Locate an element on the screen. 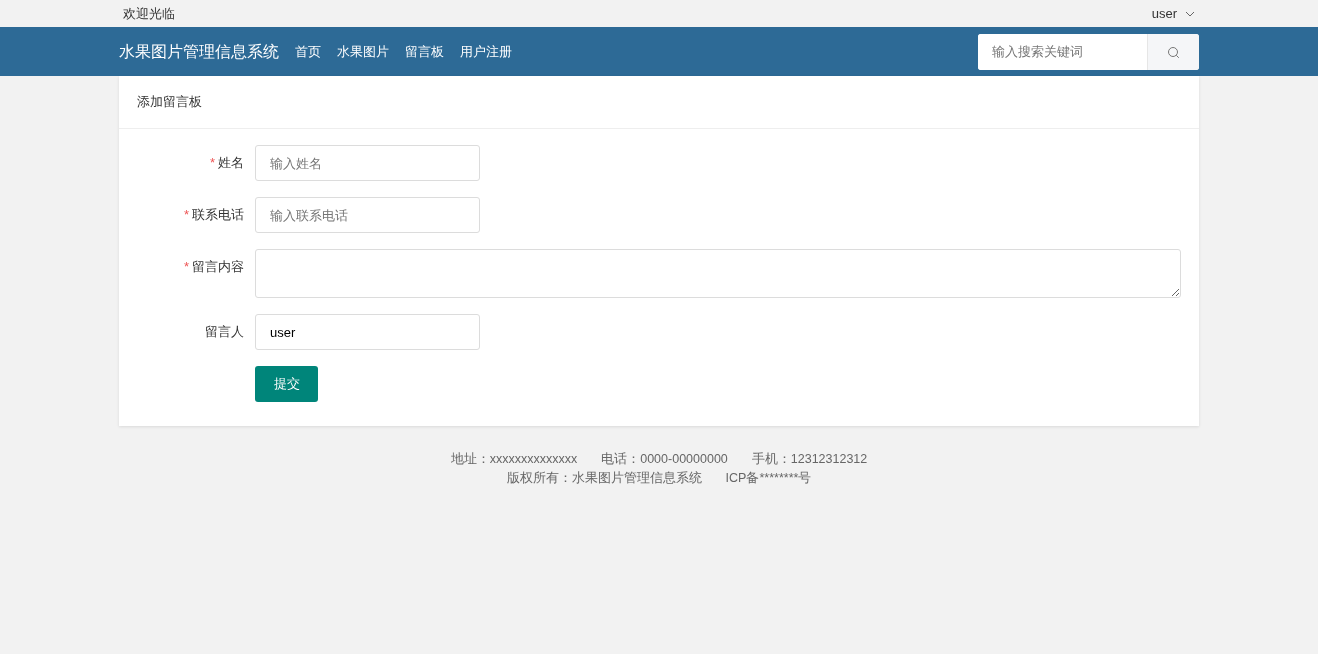 The height and width of the screenshot is (654, 1318). site-title: 水果图片管理信息系统 is located at coordinates (199, 51).